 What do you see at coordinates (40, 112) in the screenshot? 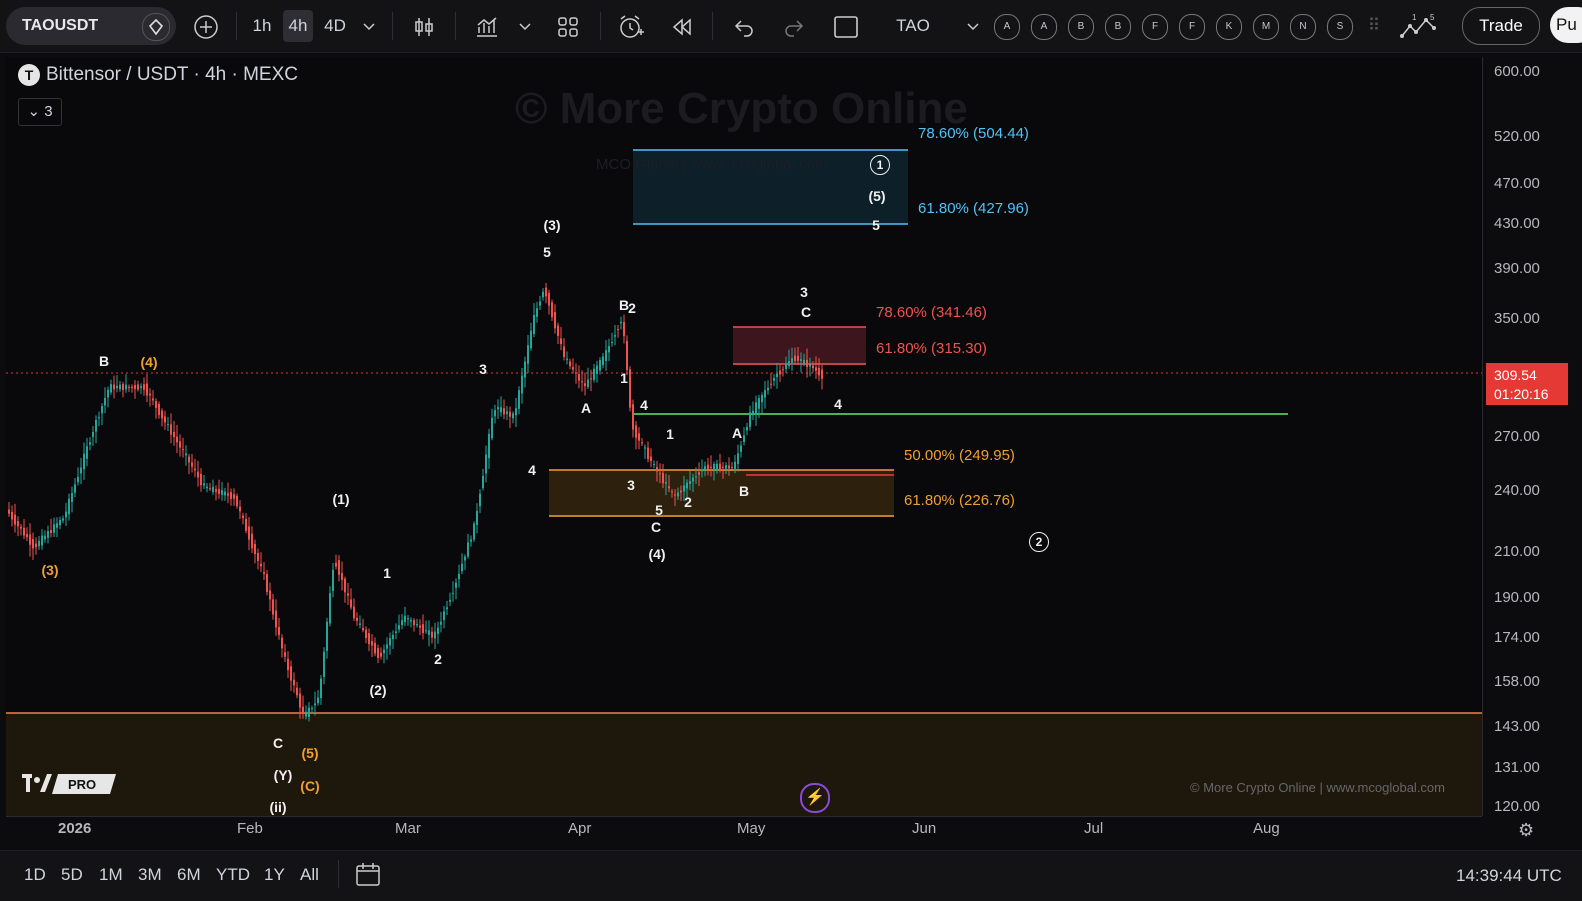
I see `legend-collapse-button: ⌄ 3` at bounding box center [40, 112].